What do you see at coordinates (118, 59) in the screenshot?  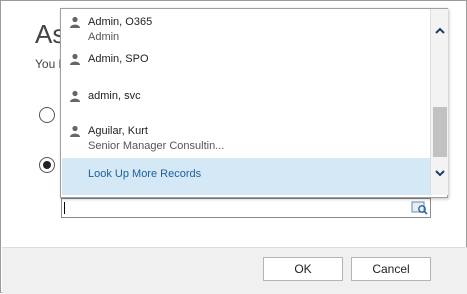 I see `result-name: Admin, SPO` at bounding box center [118, 59].